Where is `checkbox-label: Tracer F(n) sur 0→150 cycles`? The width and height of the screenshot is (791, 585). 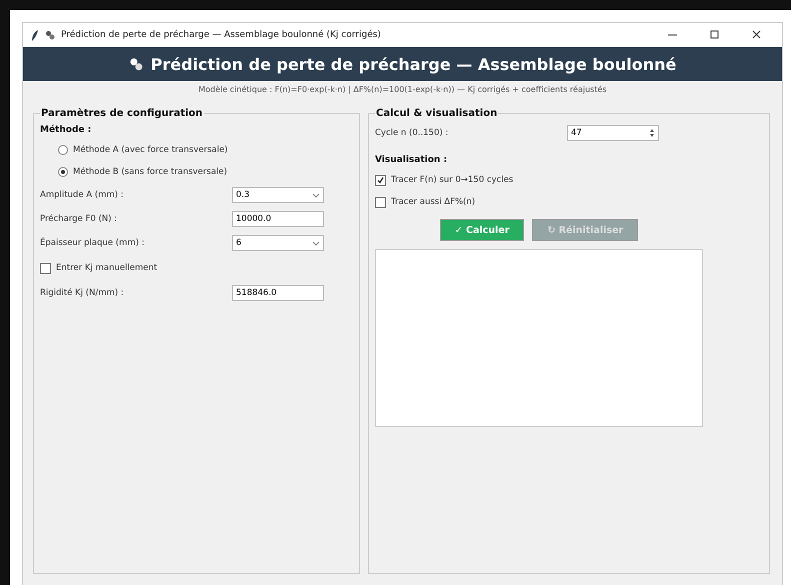
checkbox-label: Tracer F(n) sur 0→150 cycles is located at coordinates (452, 180).